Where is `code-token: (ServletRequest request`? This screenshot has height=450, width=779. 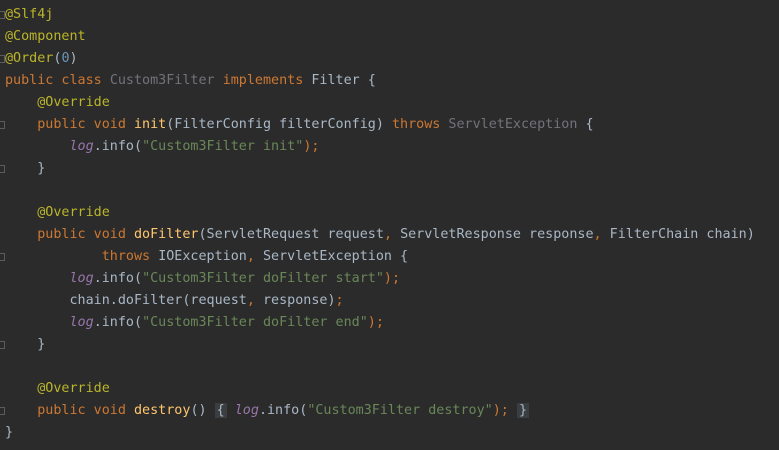
code-token: (ServletRequest request is located at coordinates (291, 234).